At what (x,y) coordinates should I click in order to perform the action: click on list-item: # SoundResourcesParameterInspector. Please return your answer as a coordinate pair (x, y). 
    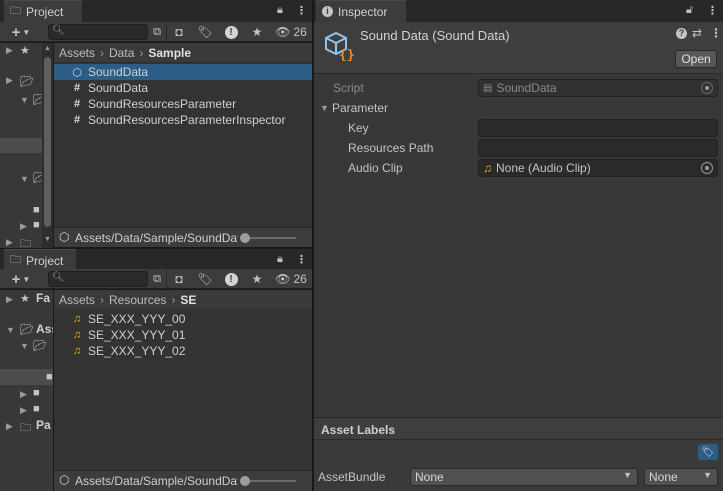
    Looking at the image, I should click on (178, 120).